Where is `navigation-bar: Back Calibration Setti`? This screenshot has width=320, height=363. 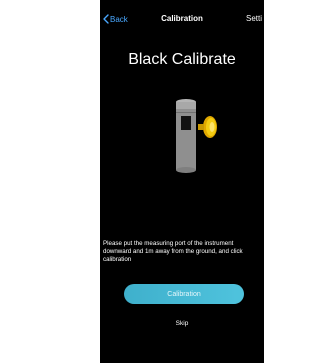 navigation-bar: Back Calibration Setti is located at coordinates (182, 20).